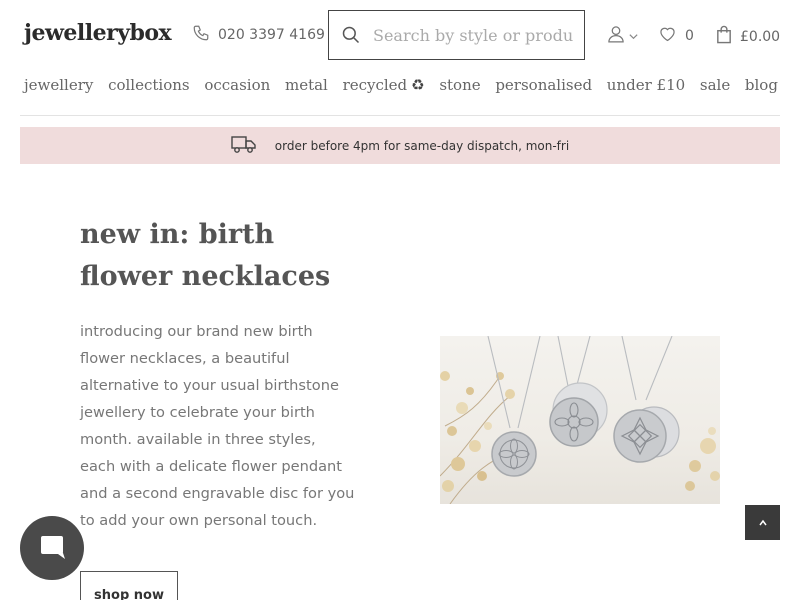 The width and height of the screenshot is (800, 600). What do you see at coordinates (473, 35) in the screenshot?
I see `search-input` at bounding box center [473, 35].